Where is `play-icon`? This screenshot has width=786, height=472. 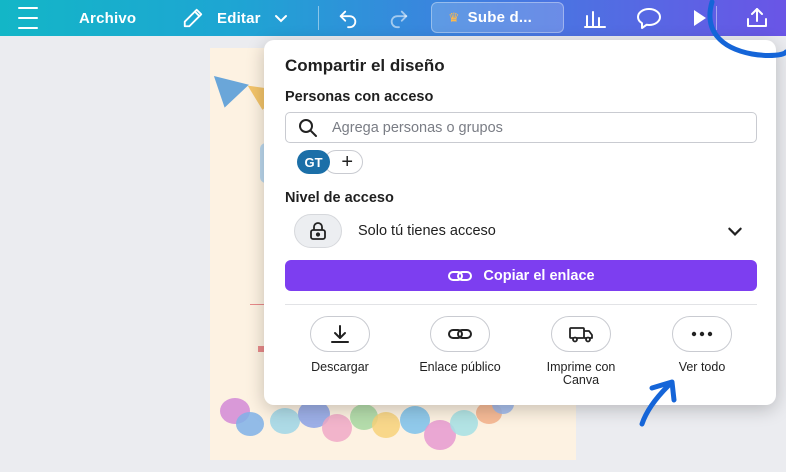 play-icon is located at coordinates (700, 18).